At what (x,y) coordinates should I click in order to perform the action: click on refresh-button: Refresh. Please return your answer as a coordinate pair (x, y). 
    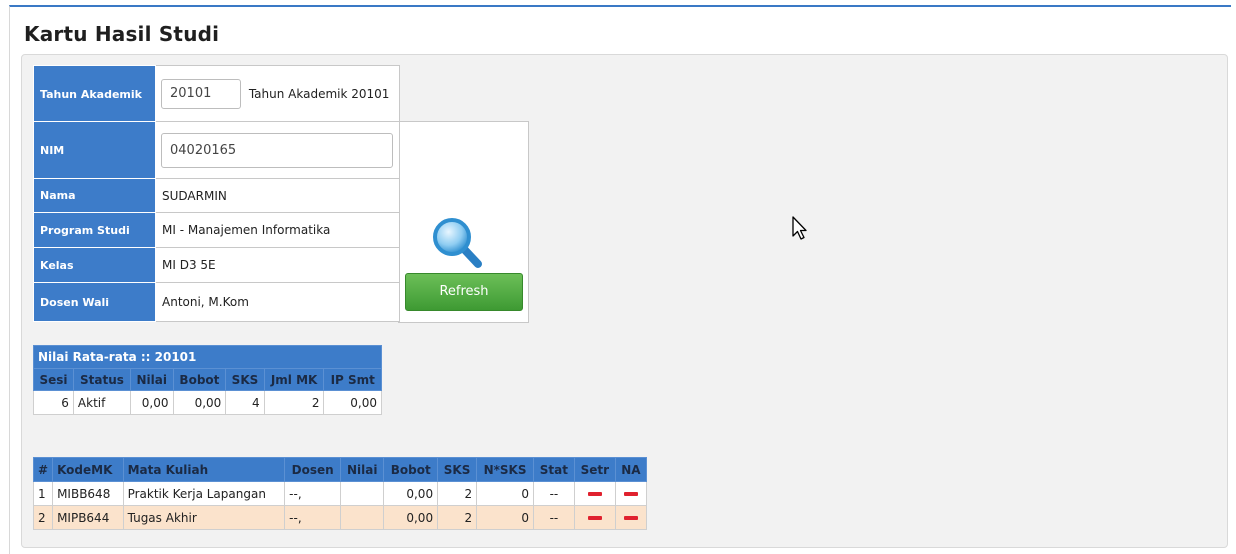
    Looking at the image, I should click on (464, 292).